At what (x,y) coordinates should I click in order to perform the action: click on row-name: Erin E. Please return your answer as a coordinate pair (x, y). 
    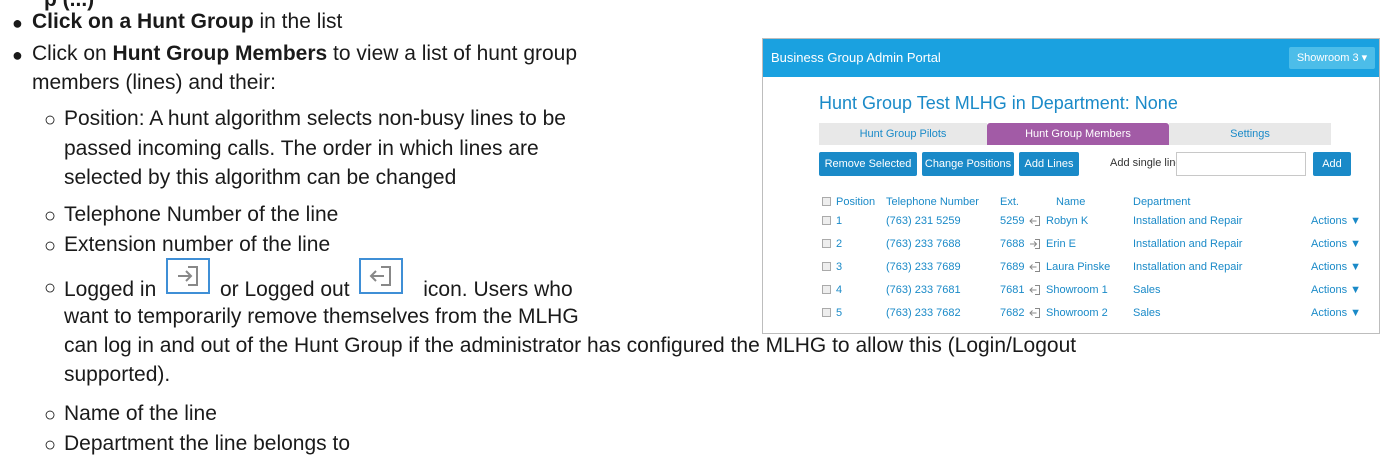
    Looking at the image, I should click on (1061, 244).